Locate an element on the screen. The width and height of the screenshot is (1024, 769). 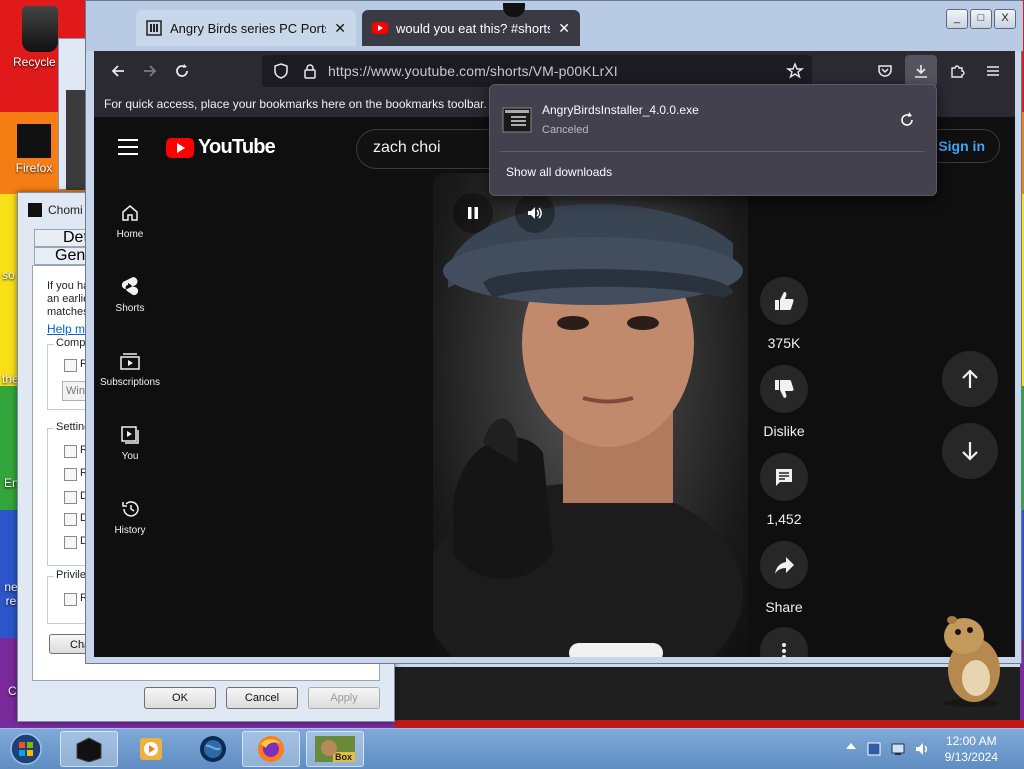
box-game-label: Box is located at coordinates (344, 757).